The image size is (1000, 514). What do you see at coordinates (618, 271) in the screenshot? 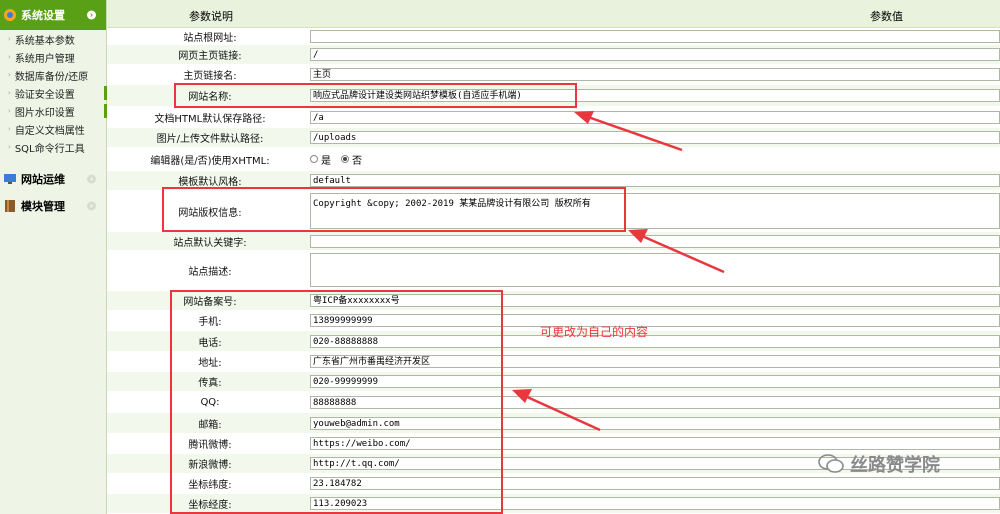
I see `annotation-arrows` at bounding box center [618, 271].